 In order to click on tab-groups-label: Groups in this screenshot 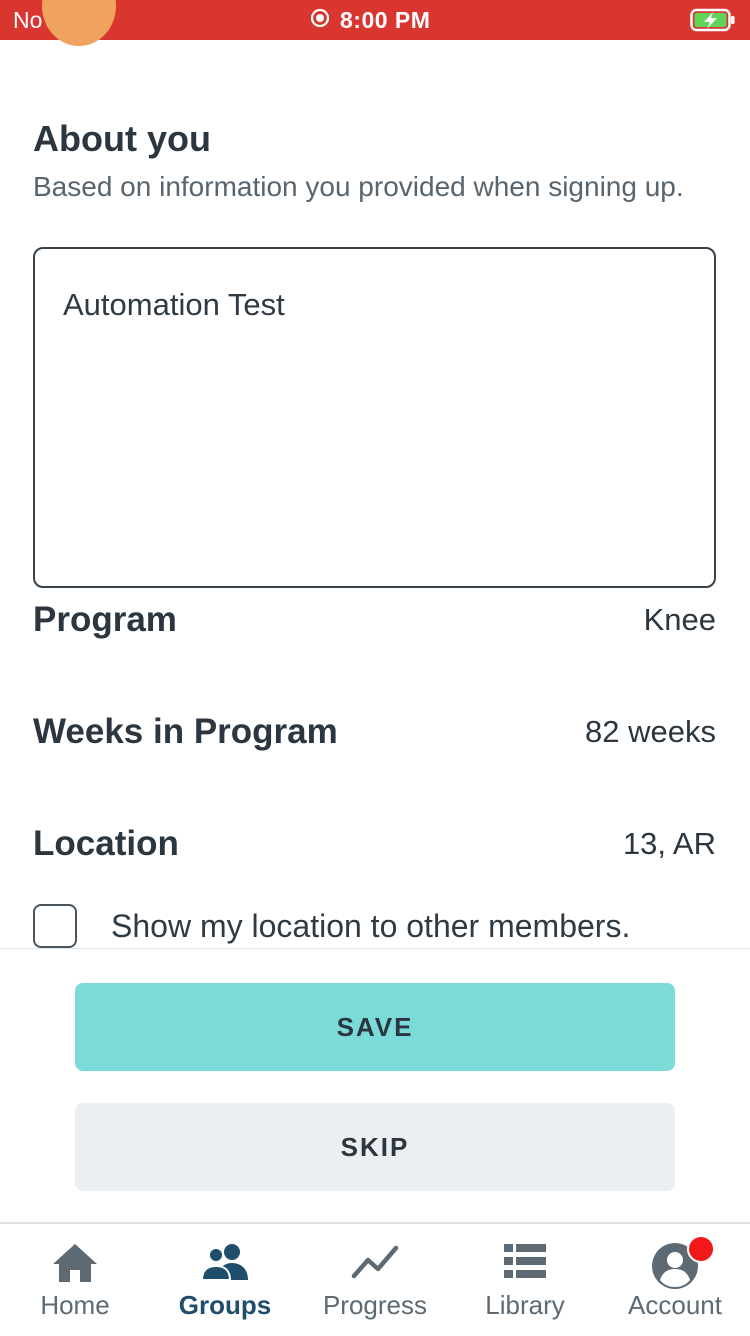, I will do `click(225, 1305)`.